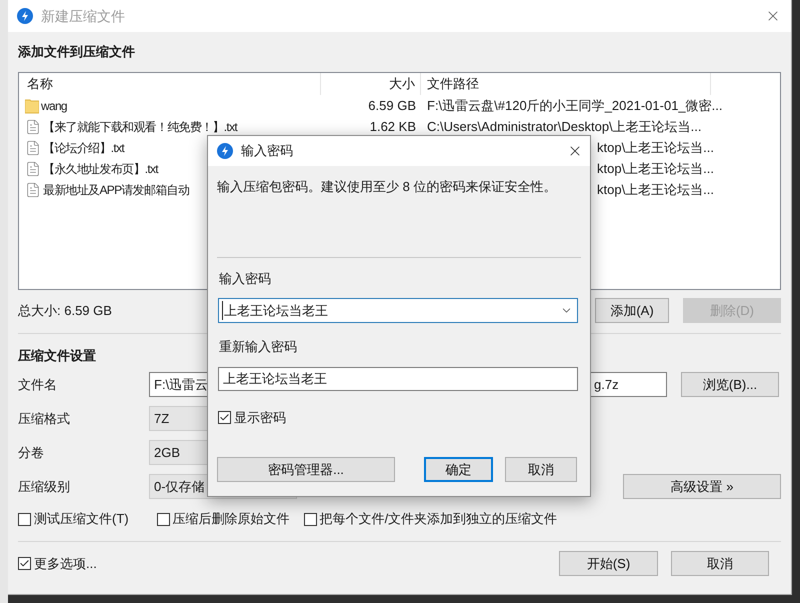 This screenshot has height=603, width=800. I want to click on file-name: 【来了就能下载和观看！纯免费！】.txt, so click(140, 127).